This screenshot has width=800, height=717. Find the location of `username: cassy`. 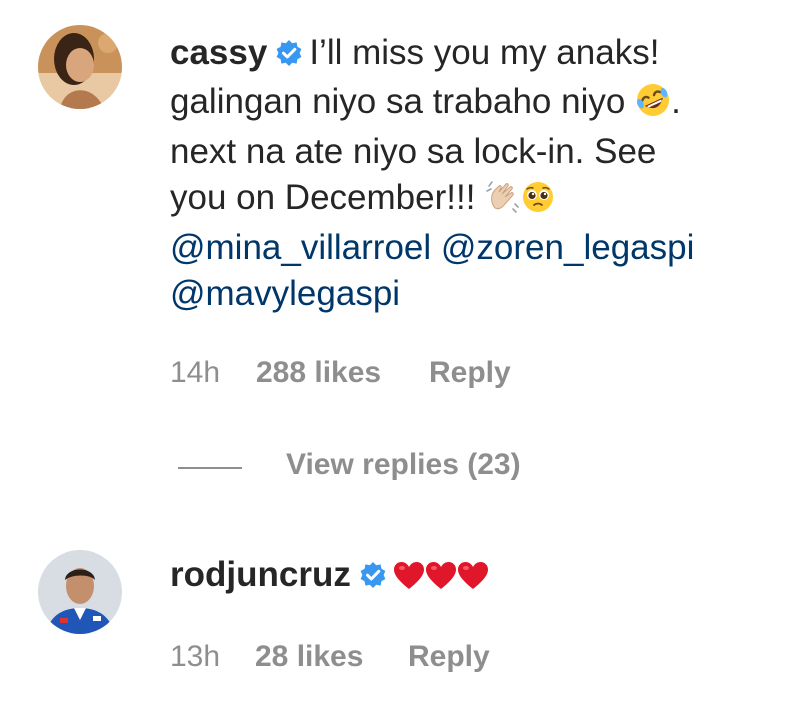

username: cassy is located at coordinates (218, 52).